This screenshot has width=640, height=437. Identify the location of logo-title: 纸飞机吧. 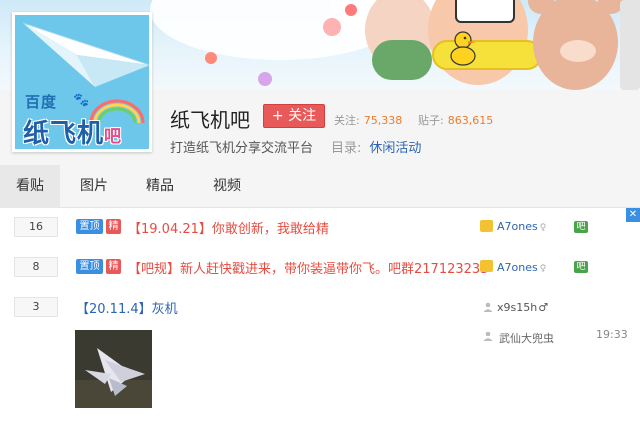
(73, 131).